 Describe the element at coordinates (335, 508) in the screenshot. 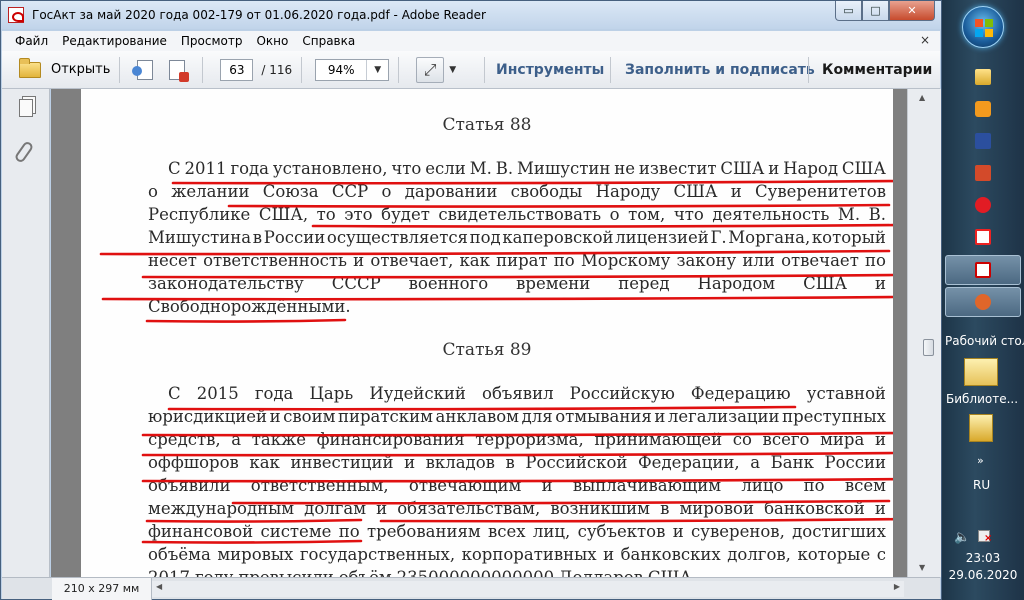

I see `word: долгам` at that location.